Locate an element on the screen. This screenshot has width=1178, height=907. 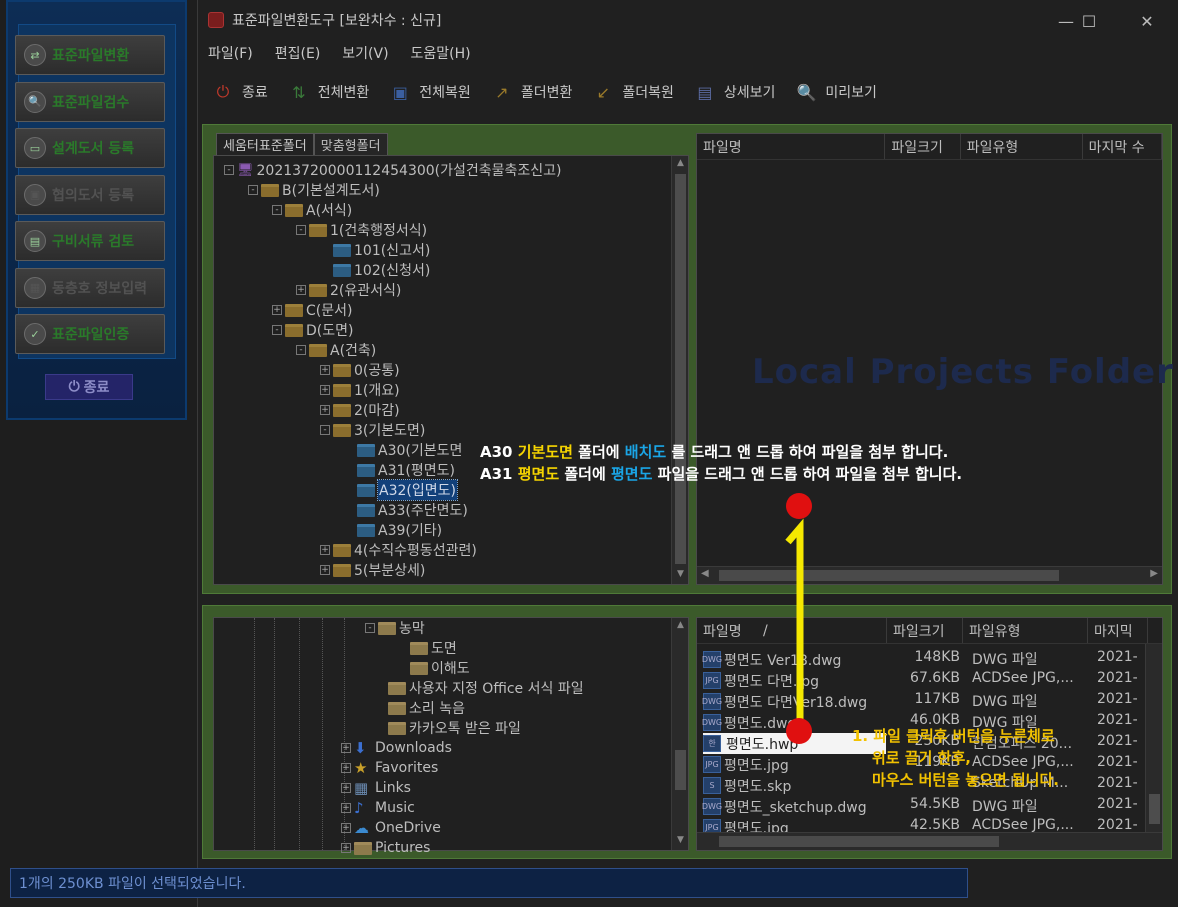
tab-0: 세움터표준폴더 is located at coordinates (265, 144).